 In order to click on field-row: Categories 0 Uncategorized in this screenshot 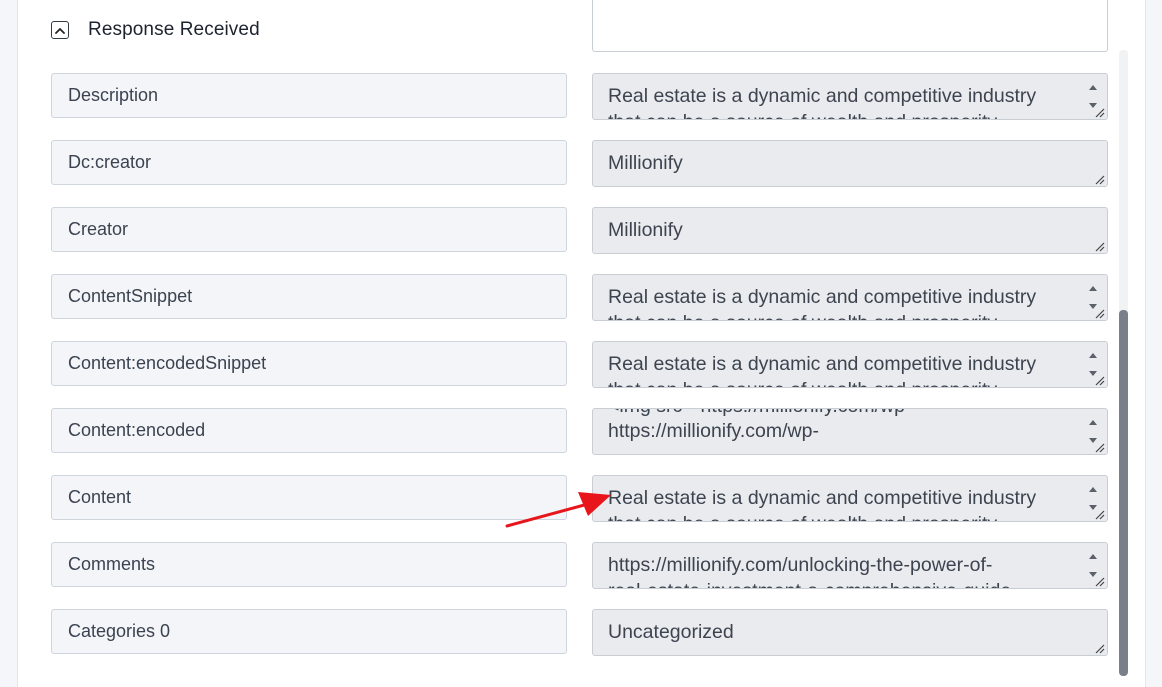, I will do `click(580, 632)`.